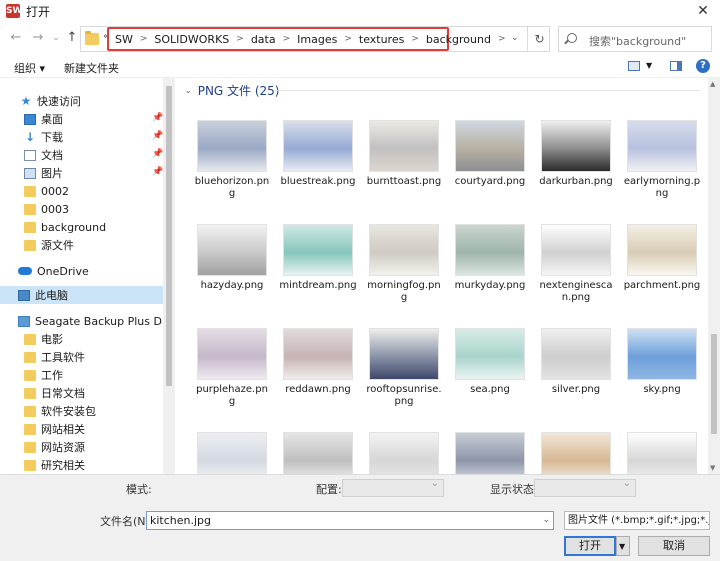  What do you see at coordinates (81, 245) in the screenshot?
I see `sidebar-item-folder: 源文件` at bounding box center [81, 245].